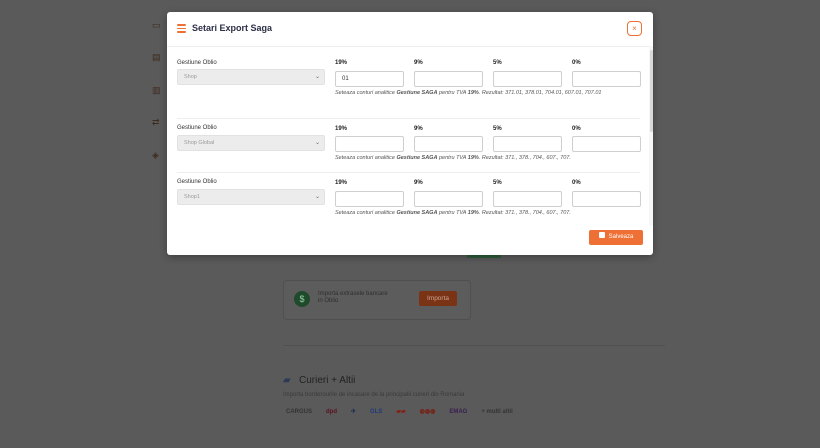 This screenshot has width=820, height=448. I want to click on modal-header: Setari Export Saga ×, so click(410, 29).